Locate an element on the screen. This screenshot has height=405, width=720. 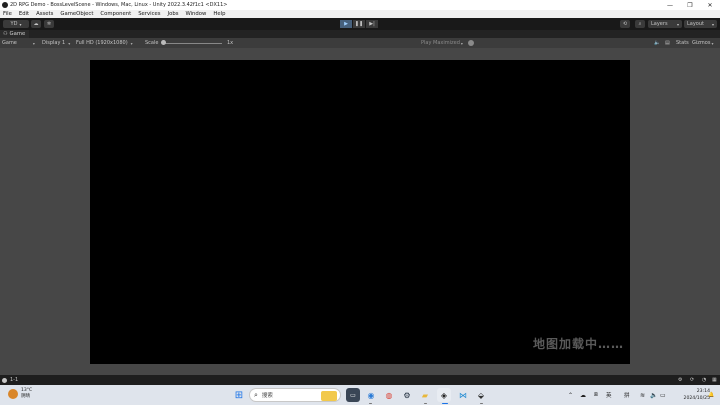
taskbar-clock: 23:14 2024/10/25 is located at coordinates (690, 395).